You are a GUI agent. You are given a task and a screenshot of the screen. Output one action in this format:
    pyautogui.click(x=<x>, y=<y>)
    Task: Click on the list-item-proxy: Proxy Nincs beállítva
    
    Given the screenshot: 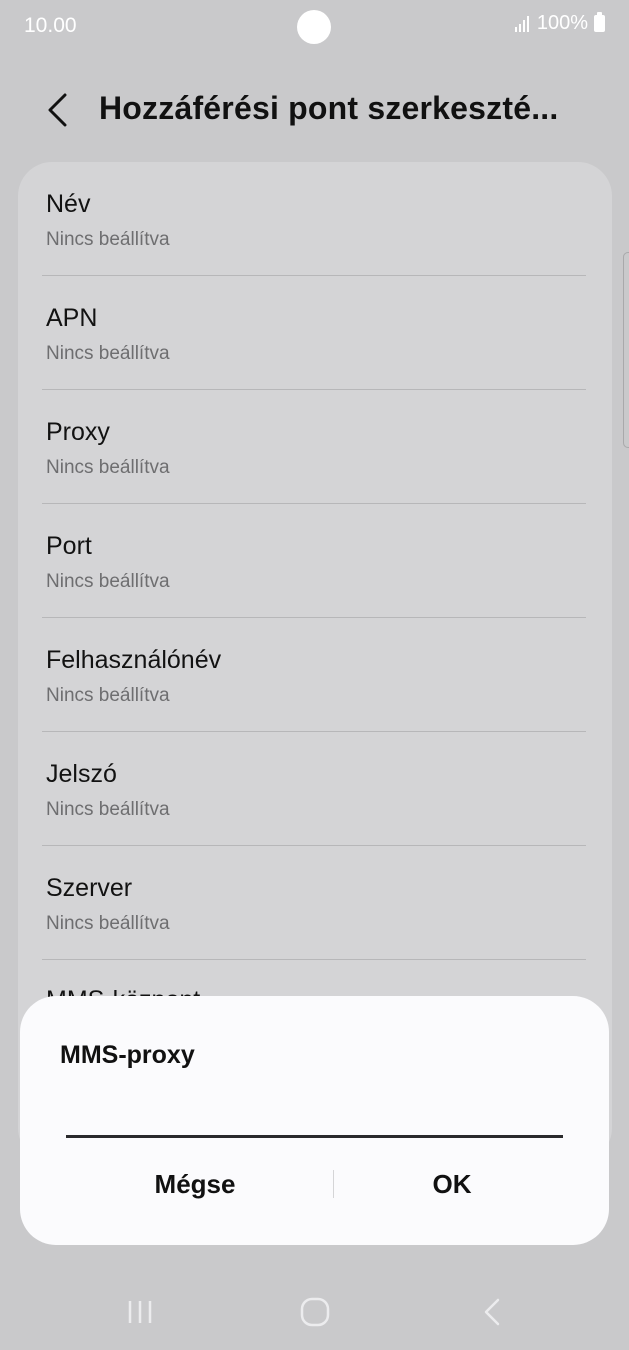 What is the action you would take?
    pyautogui.click(x=314, y=447)
    